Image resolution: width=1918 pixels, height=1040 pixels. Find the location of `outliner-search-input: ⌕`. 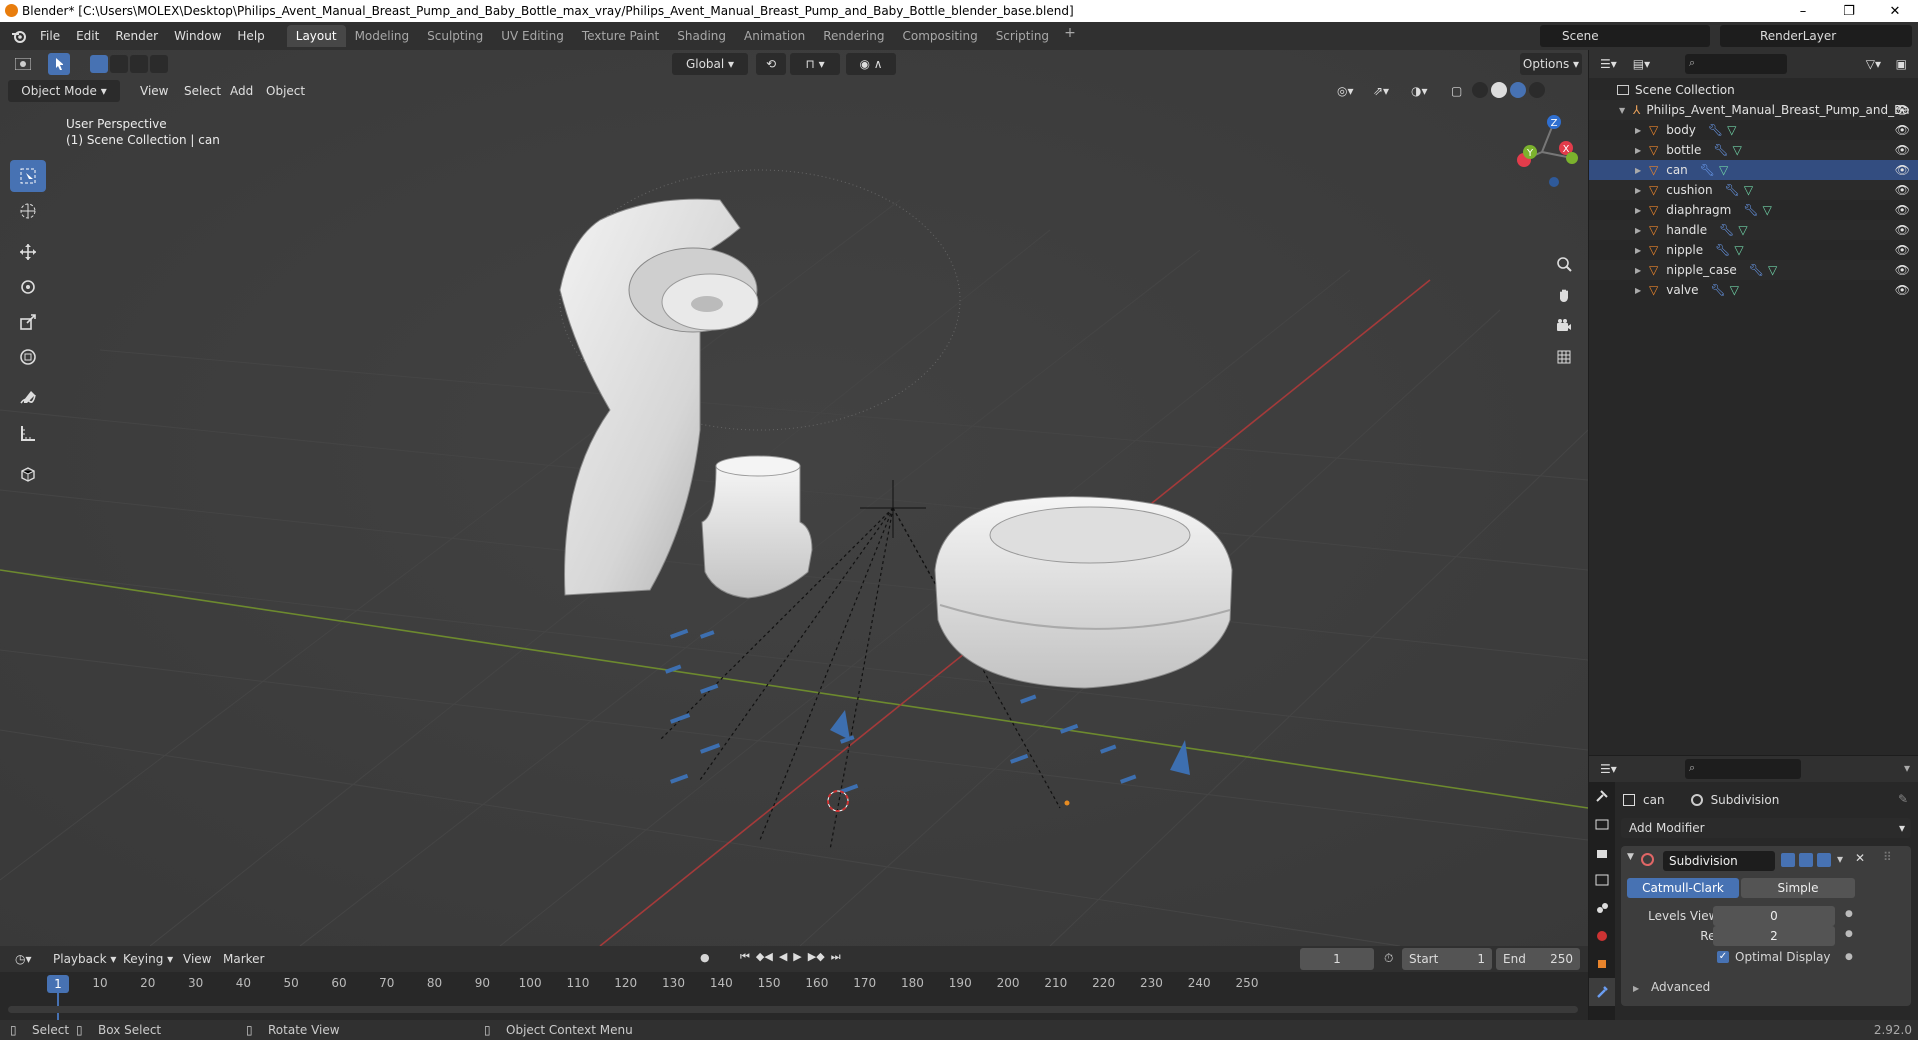

outliner-search-input: ⌕ is located at coordinates (1736, 64).